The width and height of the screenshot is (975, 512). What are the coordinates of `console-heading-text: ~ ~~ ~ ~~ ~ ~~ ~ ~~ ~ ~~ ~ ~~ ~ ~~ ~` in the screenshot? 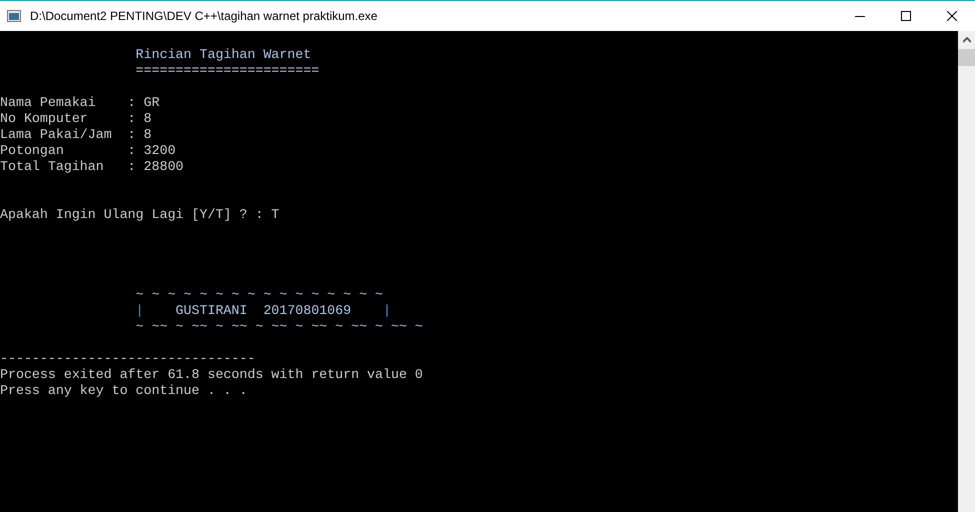 It's located at (278, 326).